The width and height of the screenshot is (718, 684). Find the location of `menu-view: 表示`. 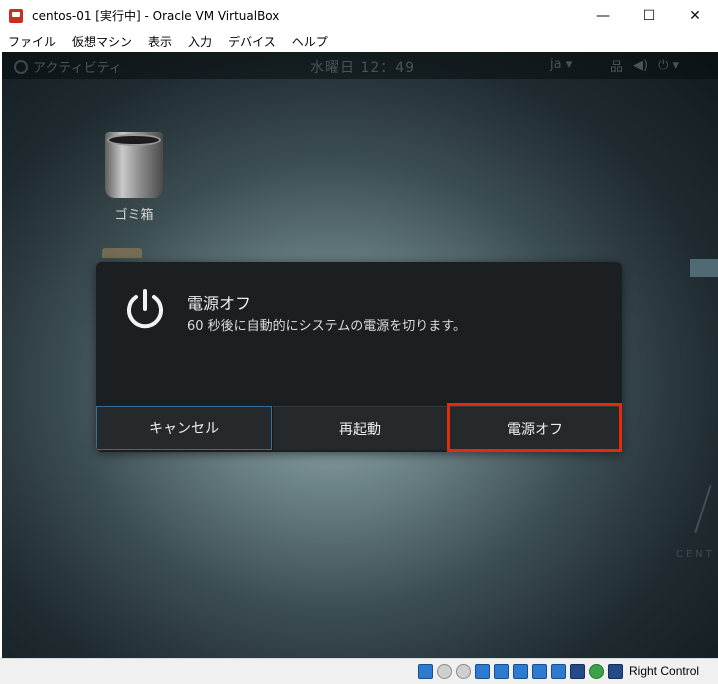

menu-view: 表示 is located at coordinates (160, 41).